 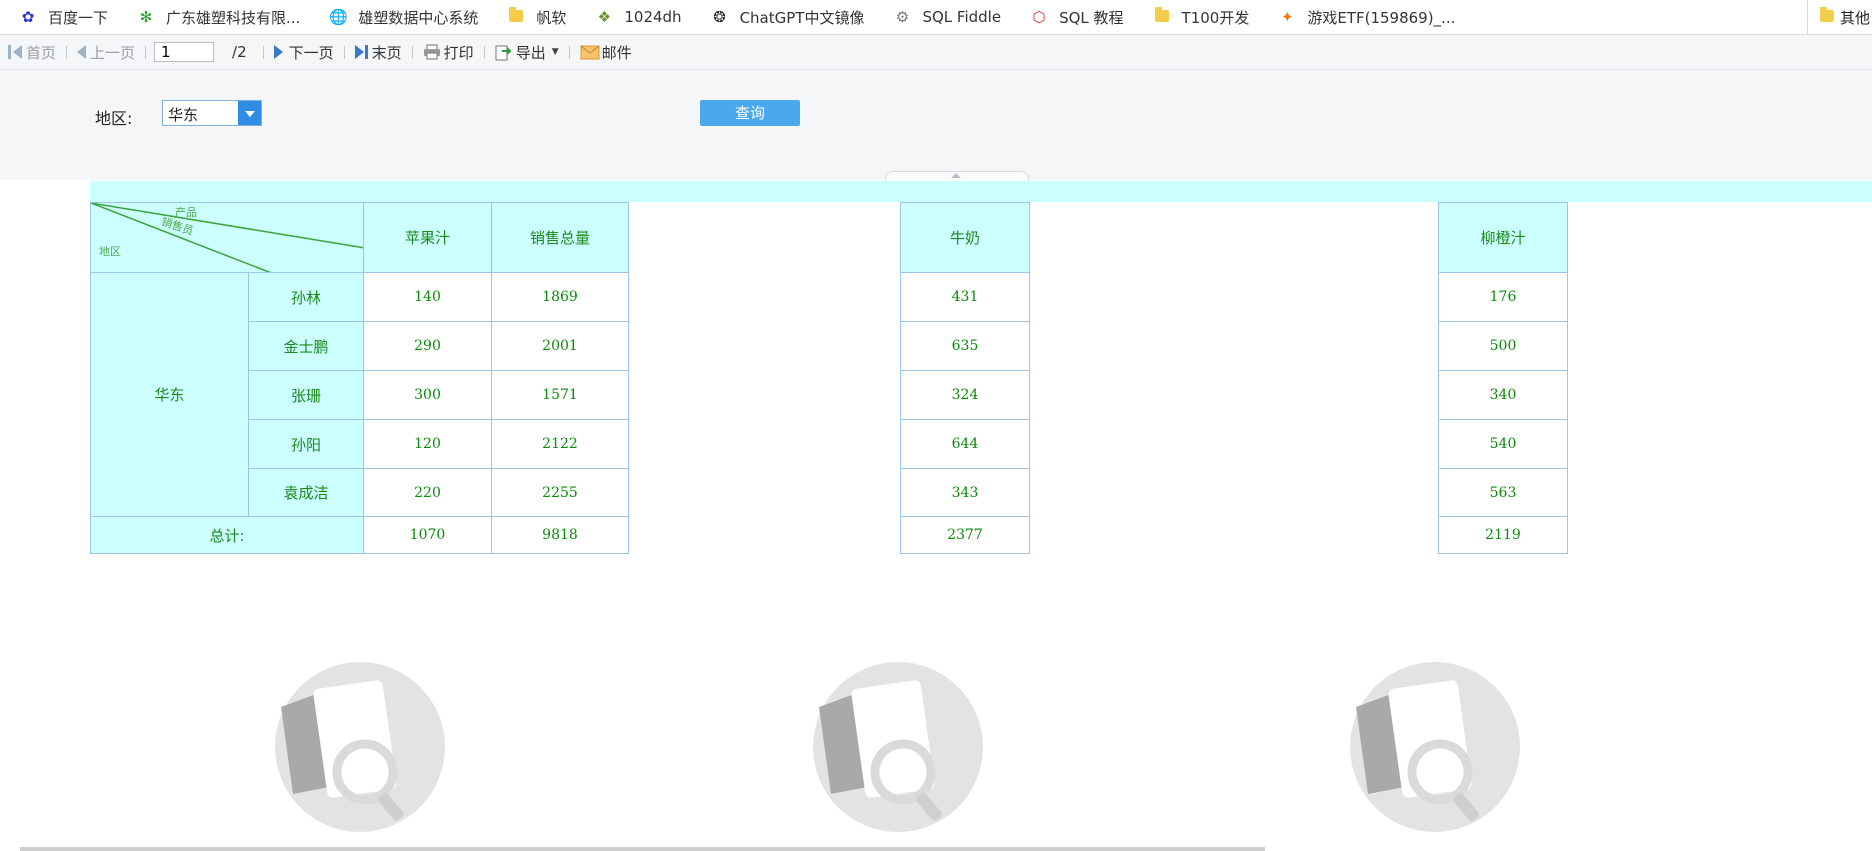 What do you see at coordinates (28, 17) in the screenshot?
I see `baidu-paw-icon: ✿` at bounding box center [28, 17].